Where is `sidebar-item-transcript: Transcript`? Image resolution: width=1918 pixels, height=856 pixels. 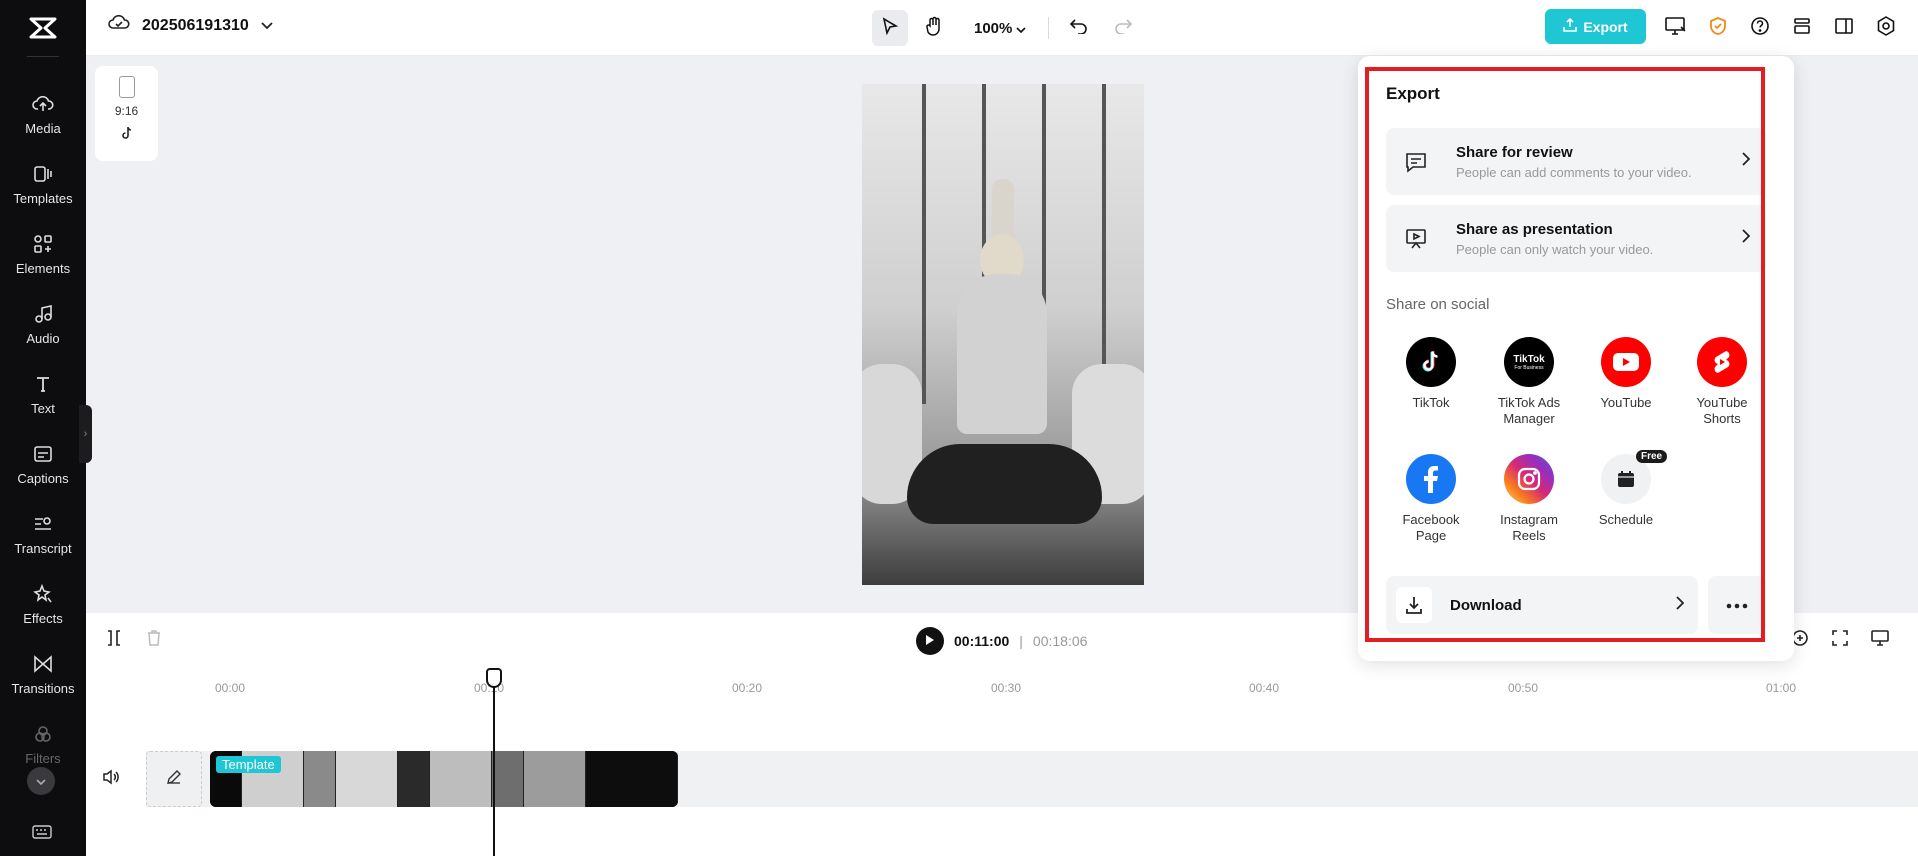 sidebar-item-transcript: Transcript is located at coordinates (43, 536).